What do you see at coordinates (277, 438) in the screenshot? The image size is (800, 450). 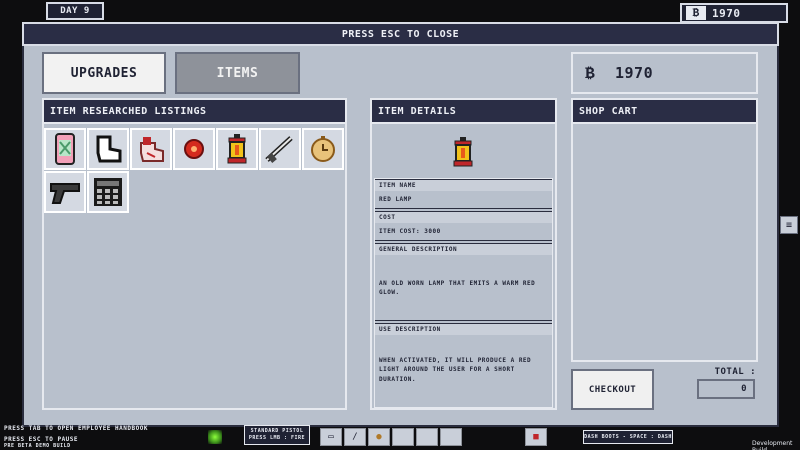 I see `weapon-hint: PRESS LMB : FIRE` at bounding box center [277, 438].